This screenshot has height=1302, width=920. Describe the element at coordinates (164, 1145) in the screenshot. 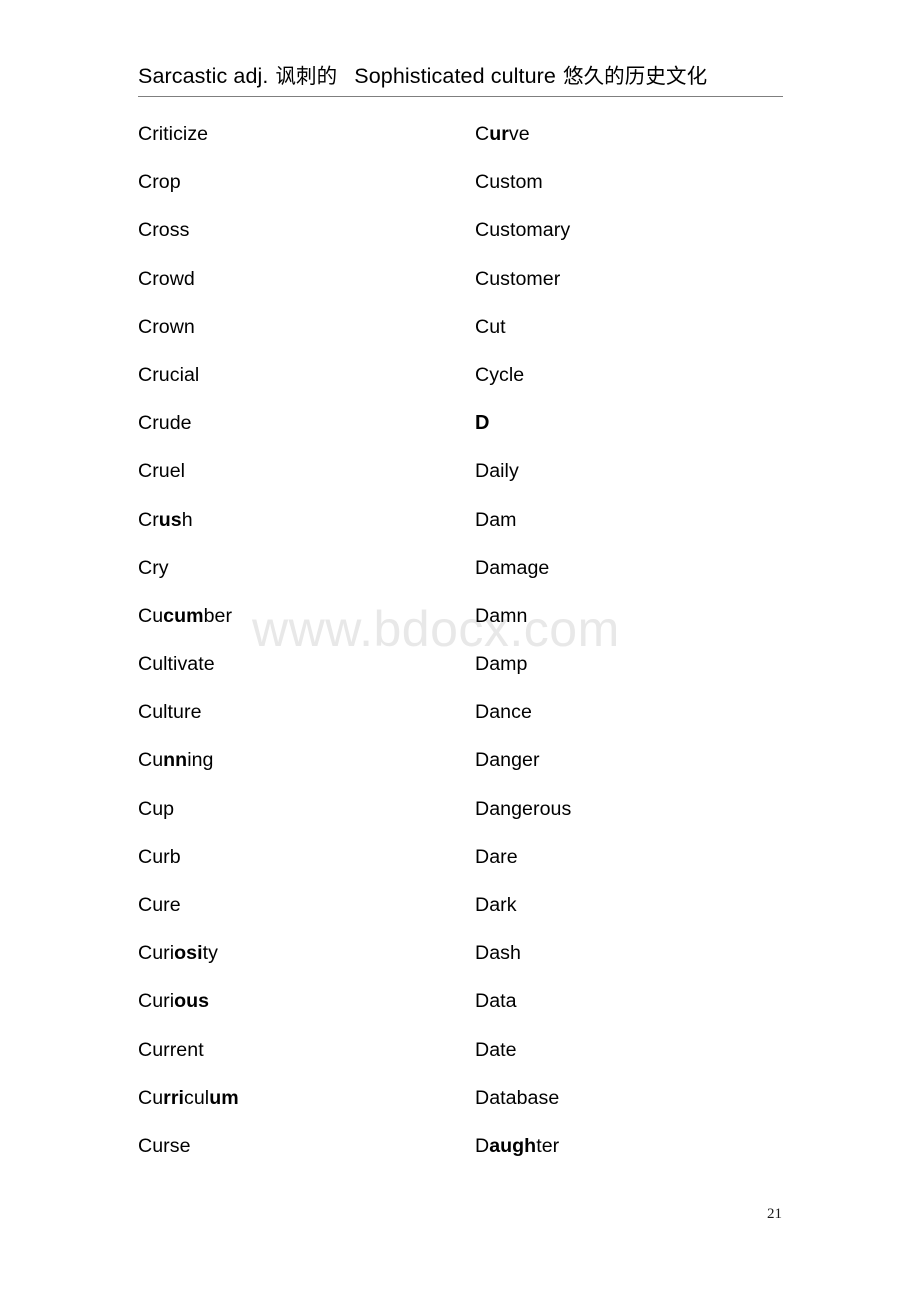

I see `word-entry: Curse` at that location.